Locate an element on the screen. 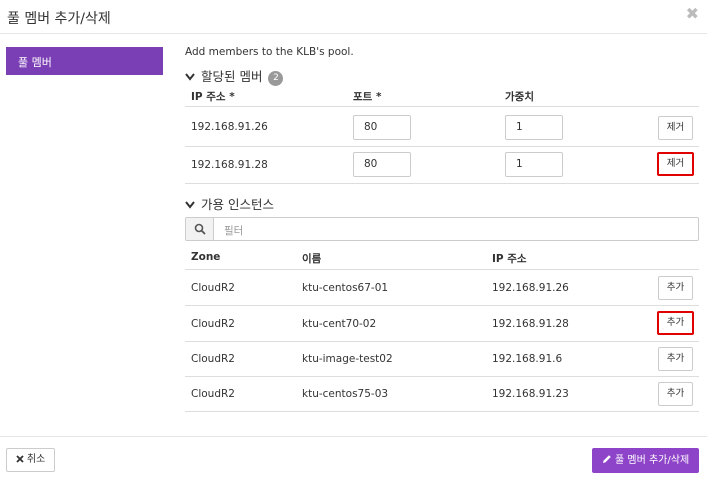 This screenshot has height=479, width=707. instance-ip: 192.168.91.23 is located at coordinates (530, 394).